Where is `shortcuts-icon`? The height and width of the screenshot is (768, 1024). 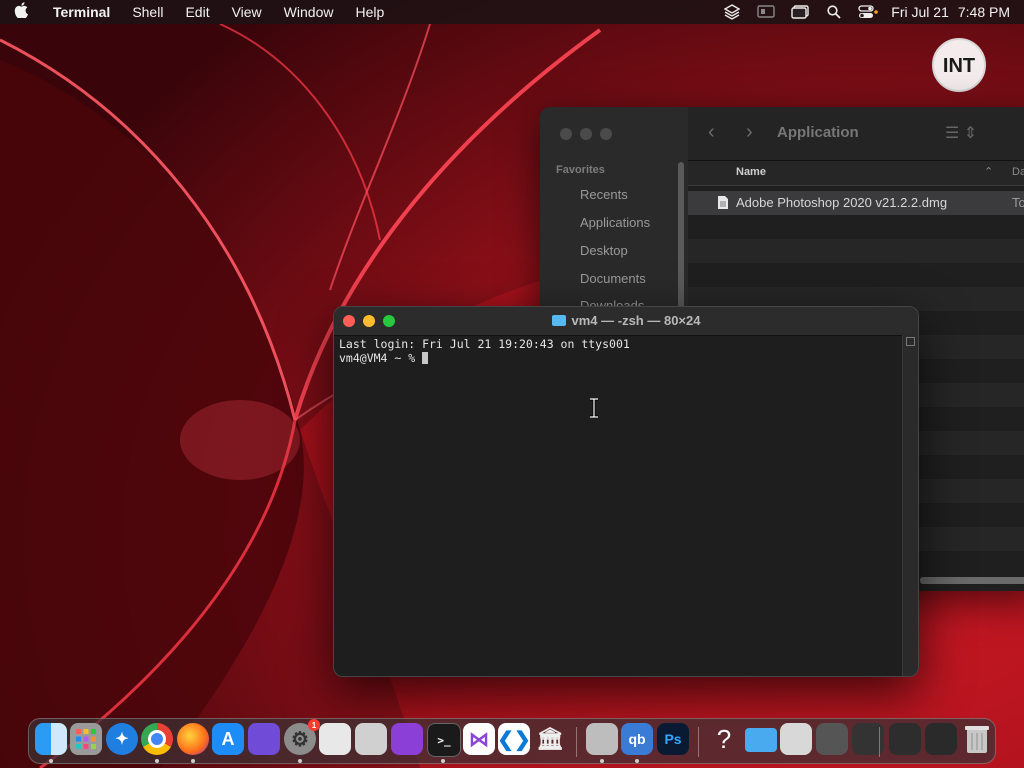 shortcuts-icon is located at coordinates (264, 739).